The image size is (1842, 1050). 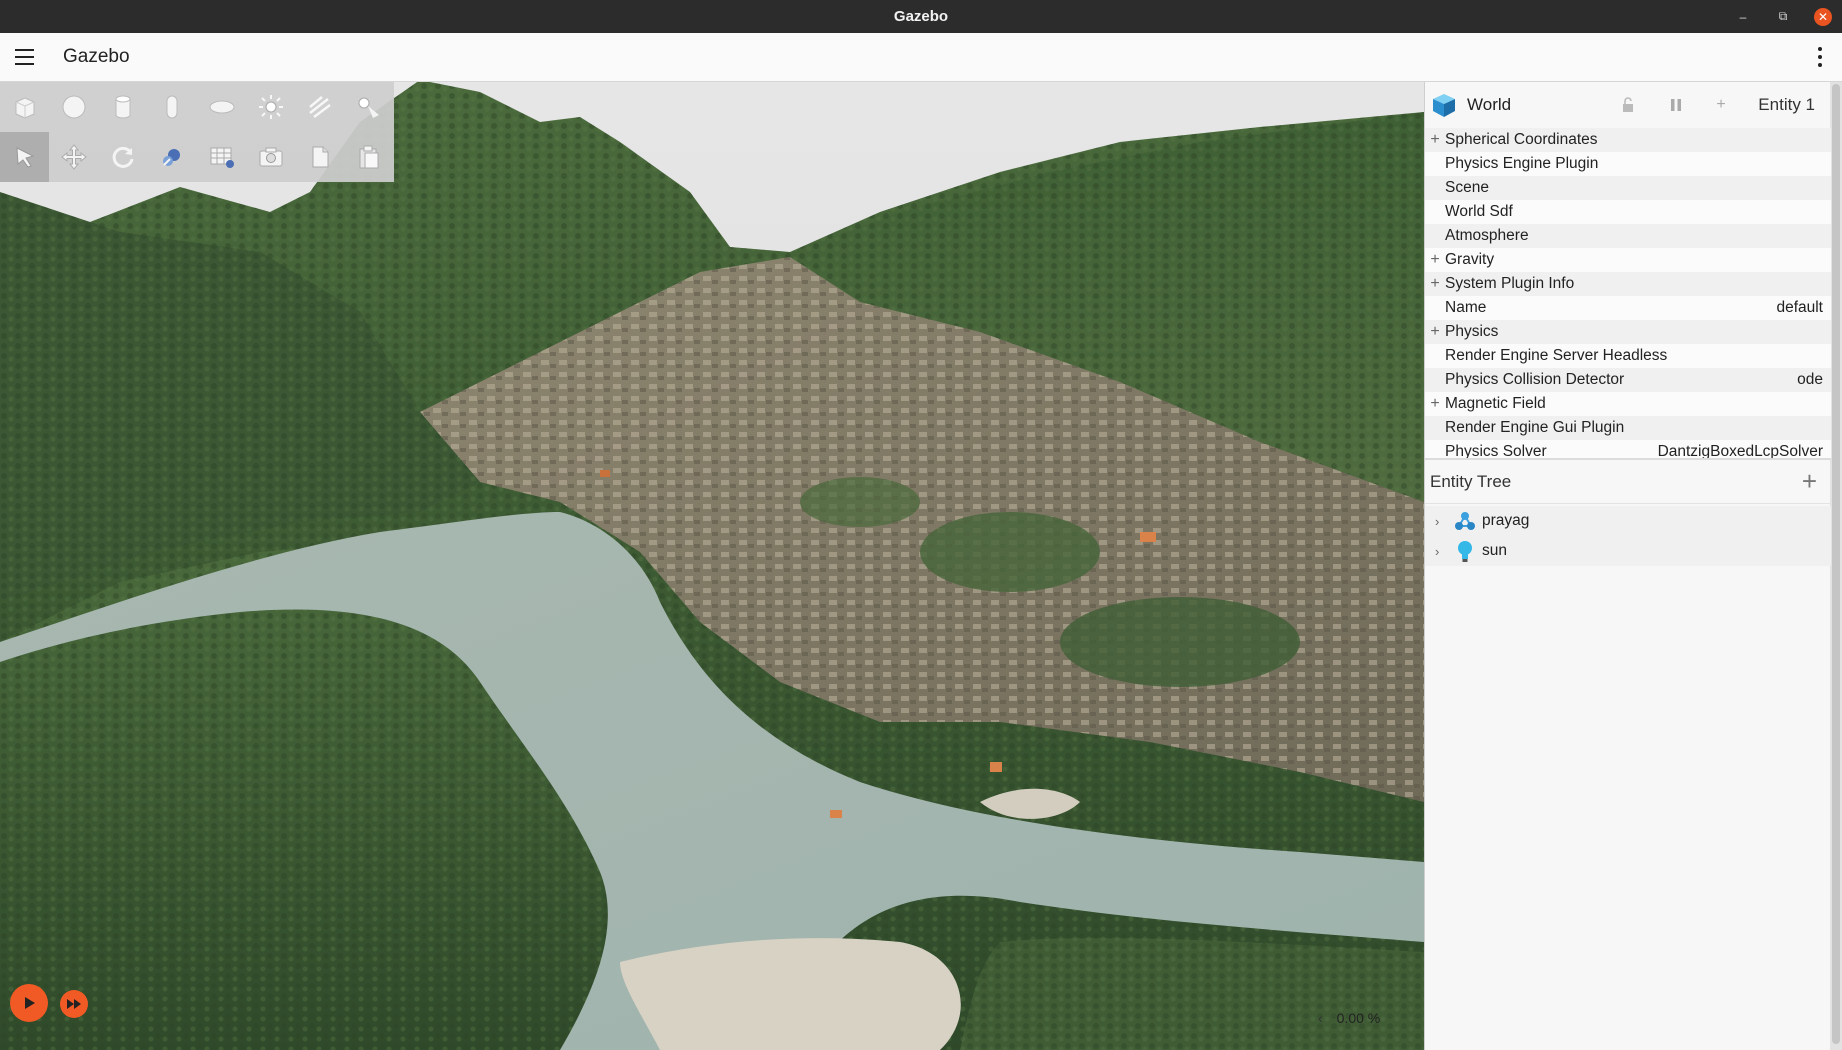 I want to click on restore-icon: ⧉, so click(x=1783, y=17).